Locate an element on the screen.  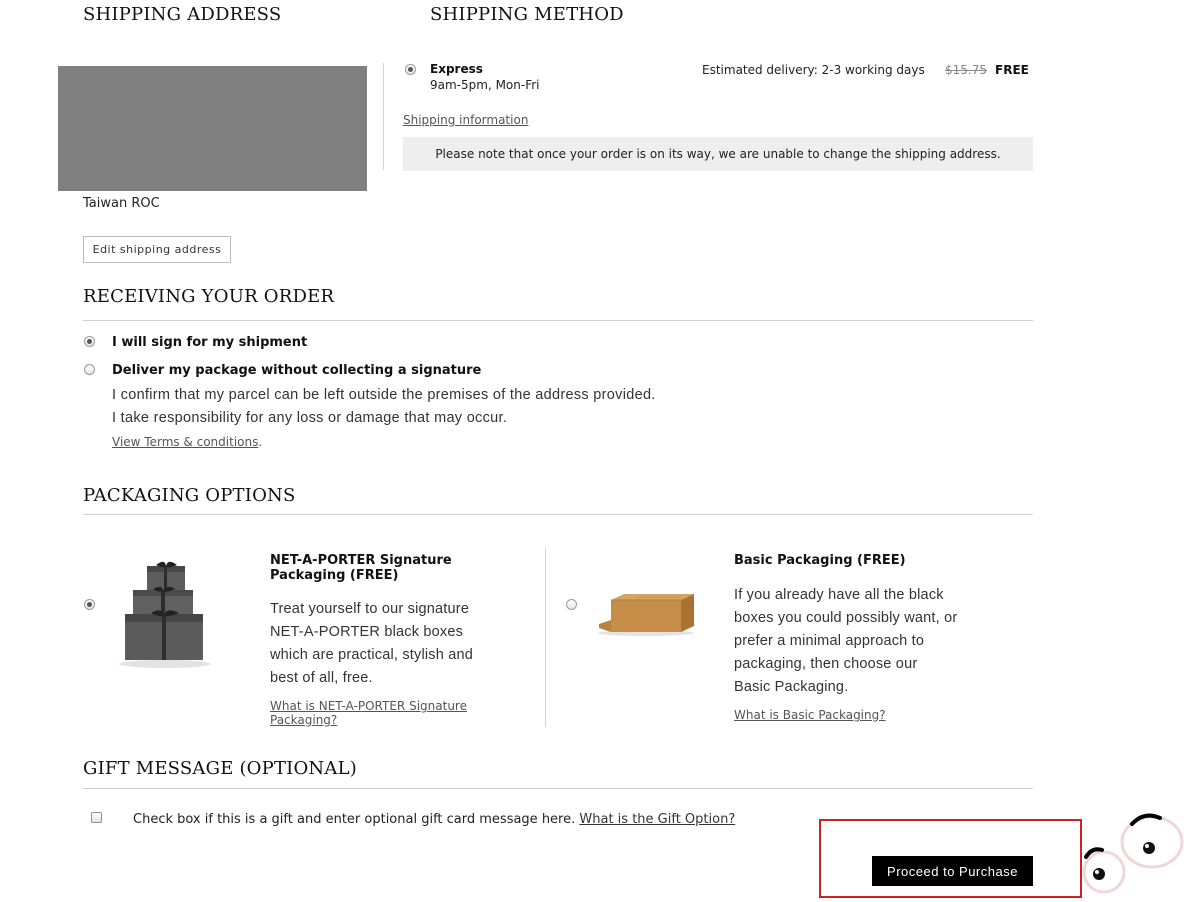
packaging-divider-vertical is located at coordinates (545, 637).